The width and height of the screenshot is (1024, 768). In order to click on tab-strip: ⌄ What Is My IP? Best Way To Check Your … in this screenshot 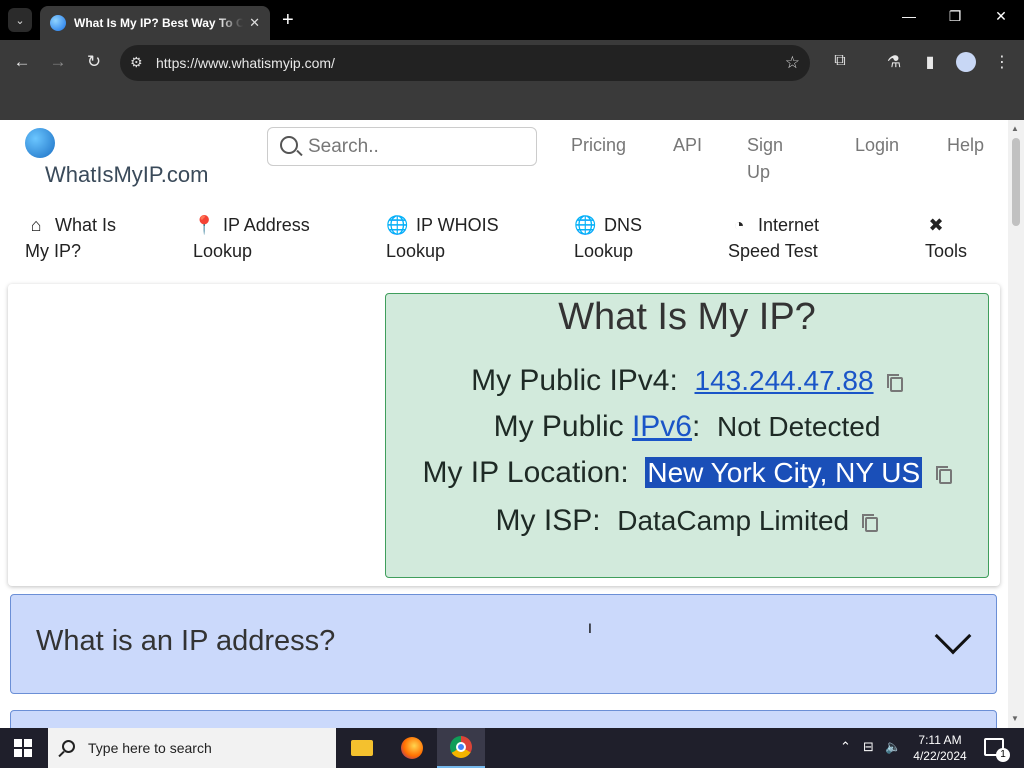, I will do `click(512, 20)`.